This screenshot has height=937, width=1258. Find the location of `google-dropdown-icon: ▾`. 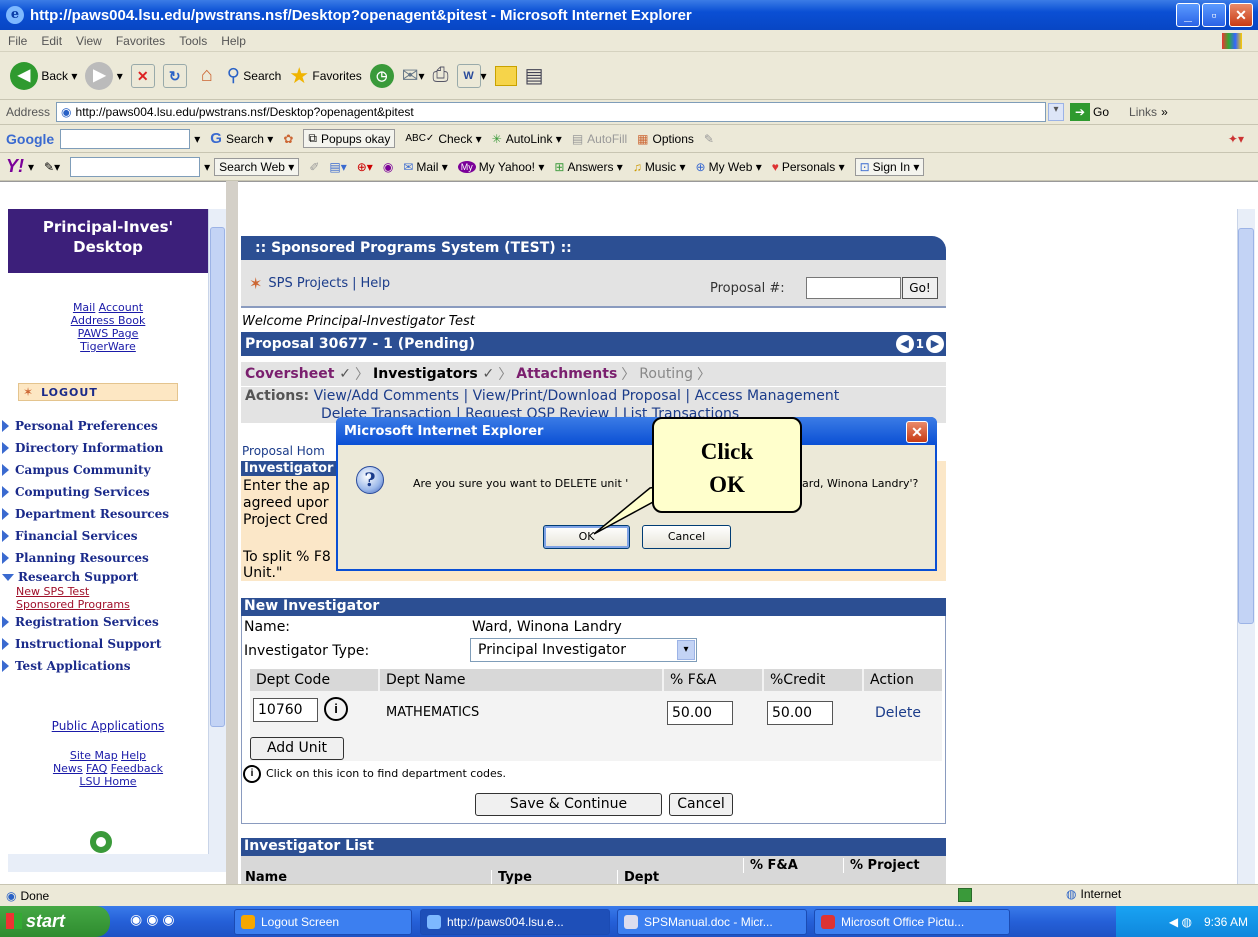

google-dropdown-icon: ▾ is located at coordinates (197, 139).